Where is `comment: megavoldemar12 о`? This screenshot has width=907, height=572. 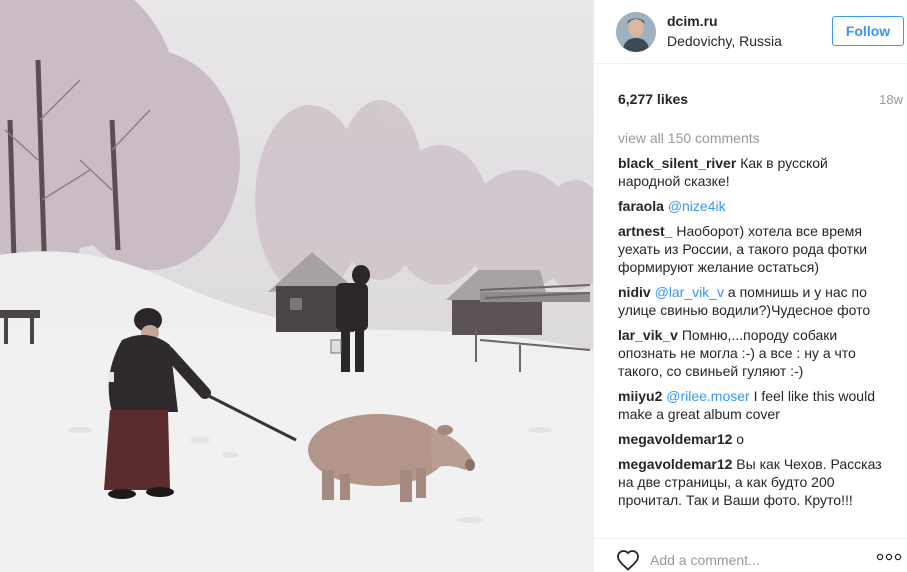
comment: megavoldemar12 о is located at coordinates (754, 439).